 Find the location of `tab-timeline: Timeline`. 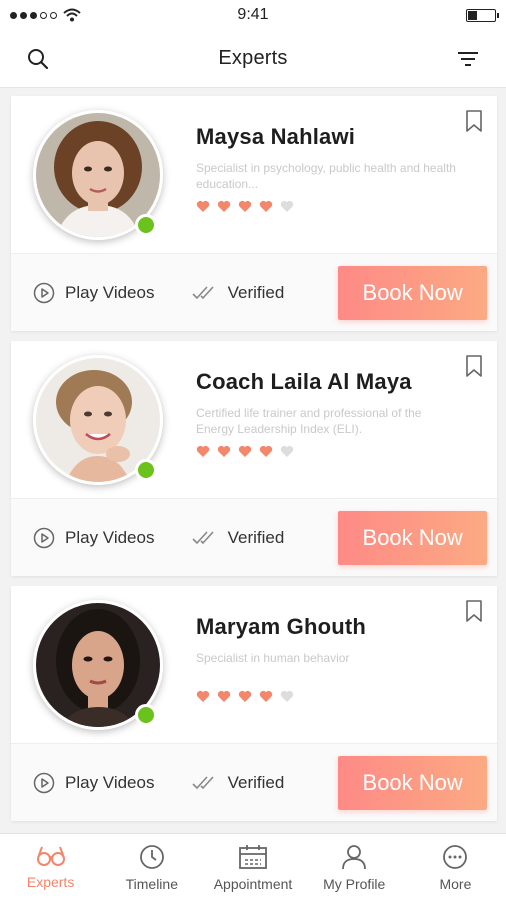

tab-timeline: Timeline is located at coordinates (151, 867).